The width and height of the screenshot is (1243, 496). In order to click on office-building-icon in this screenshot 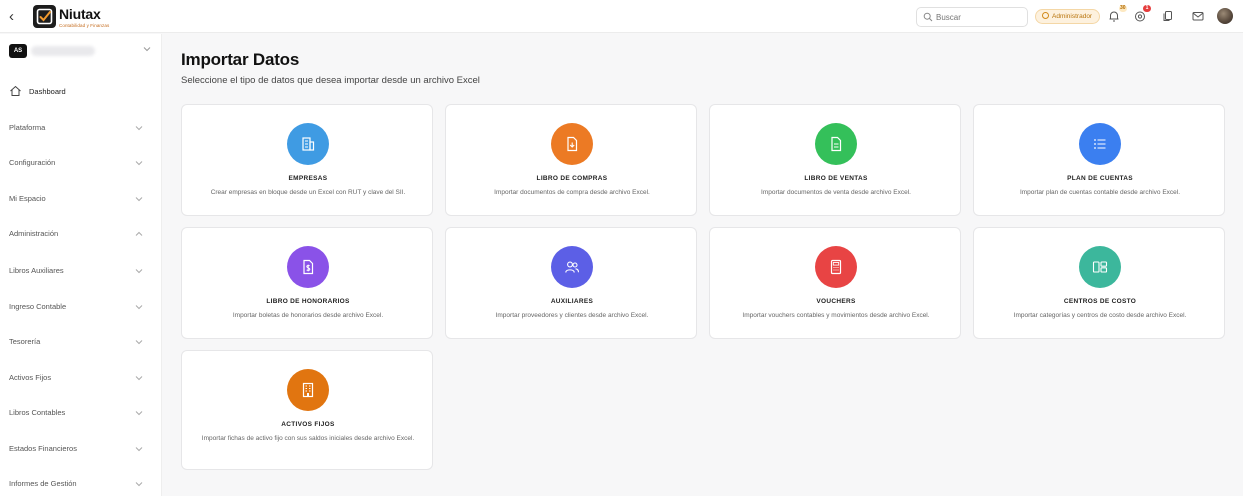, I will do `click(308, 390)`.